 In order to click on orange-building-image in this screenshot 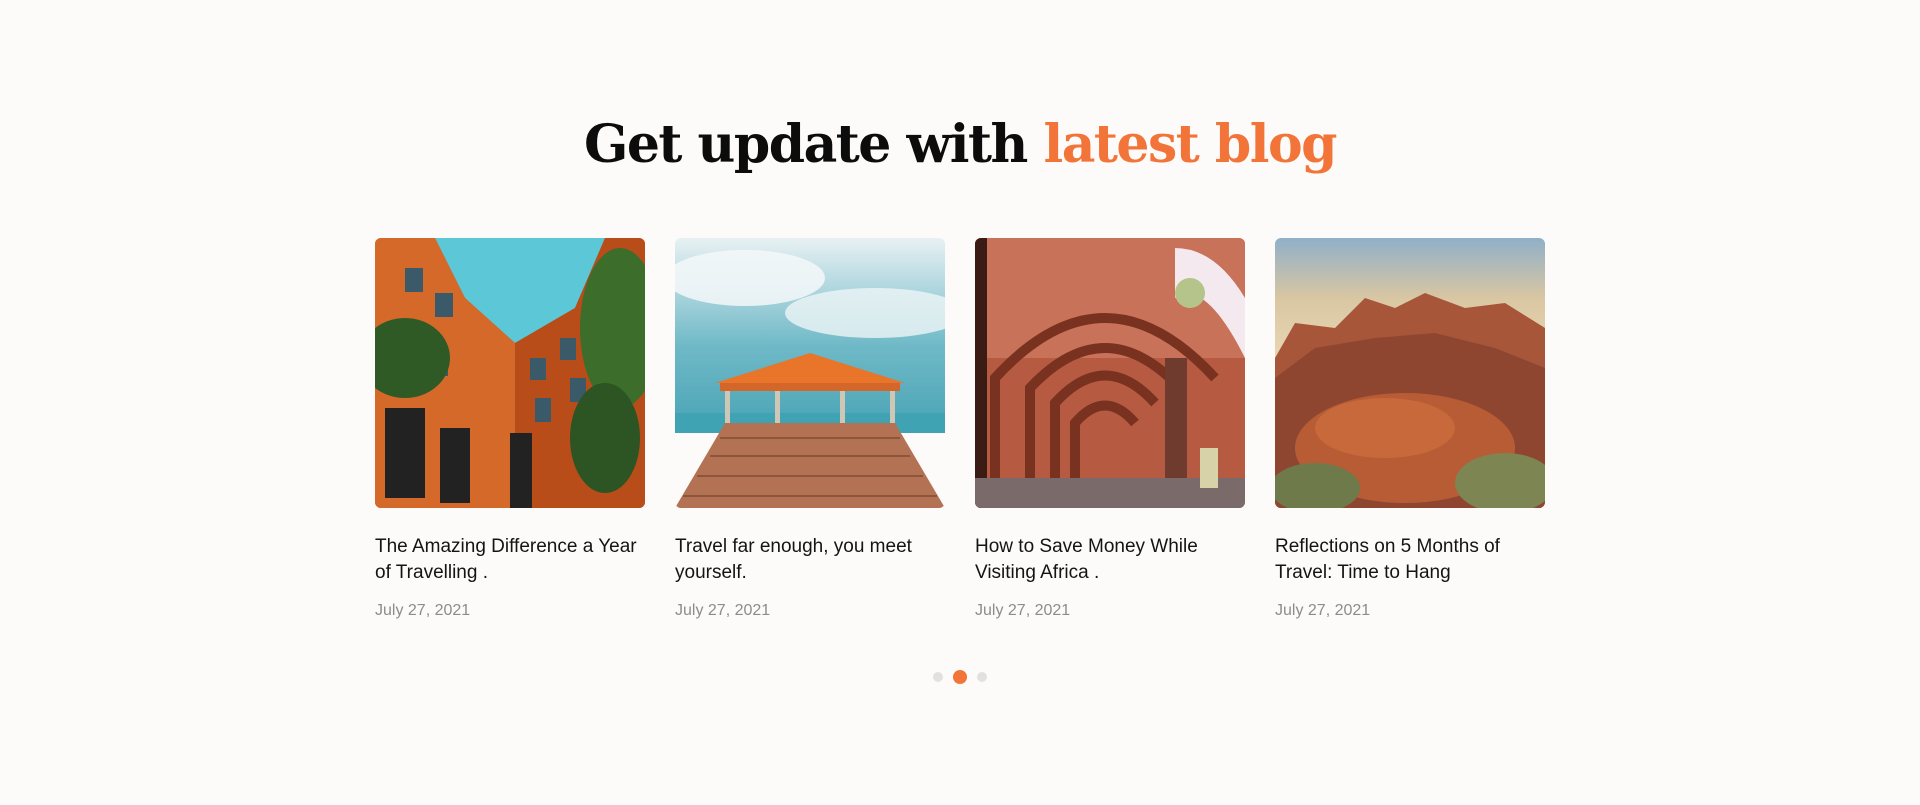, I will do `click(510, 373)`.